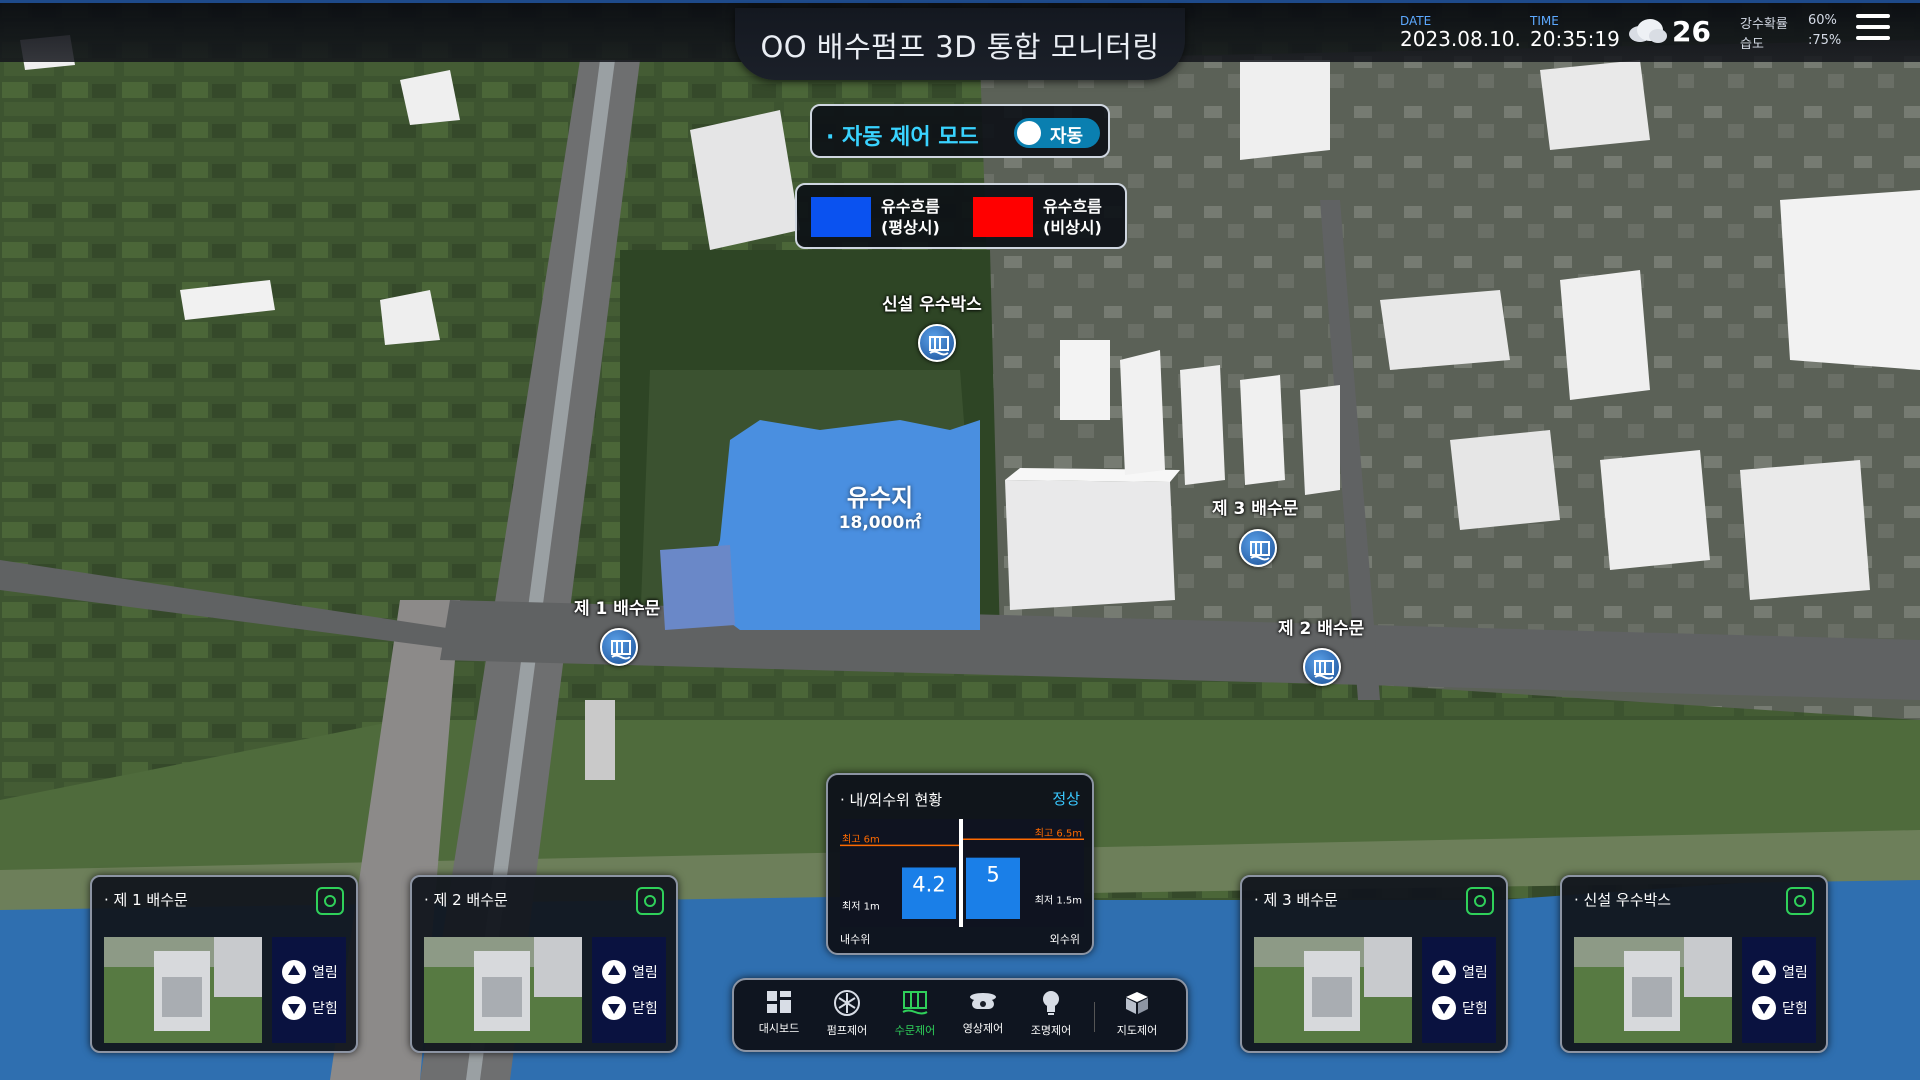 This screenshot has height=1080, width=1920. I want to click on nav-label: 펌프제어, so click(847, 1030).